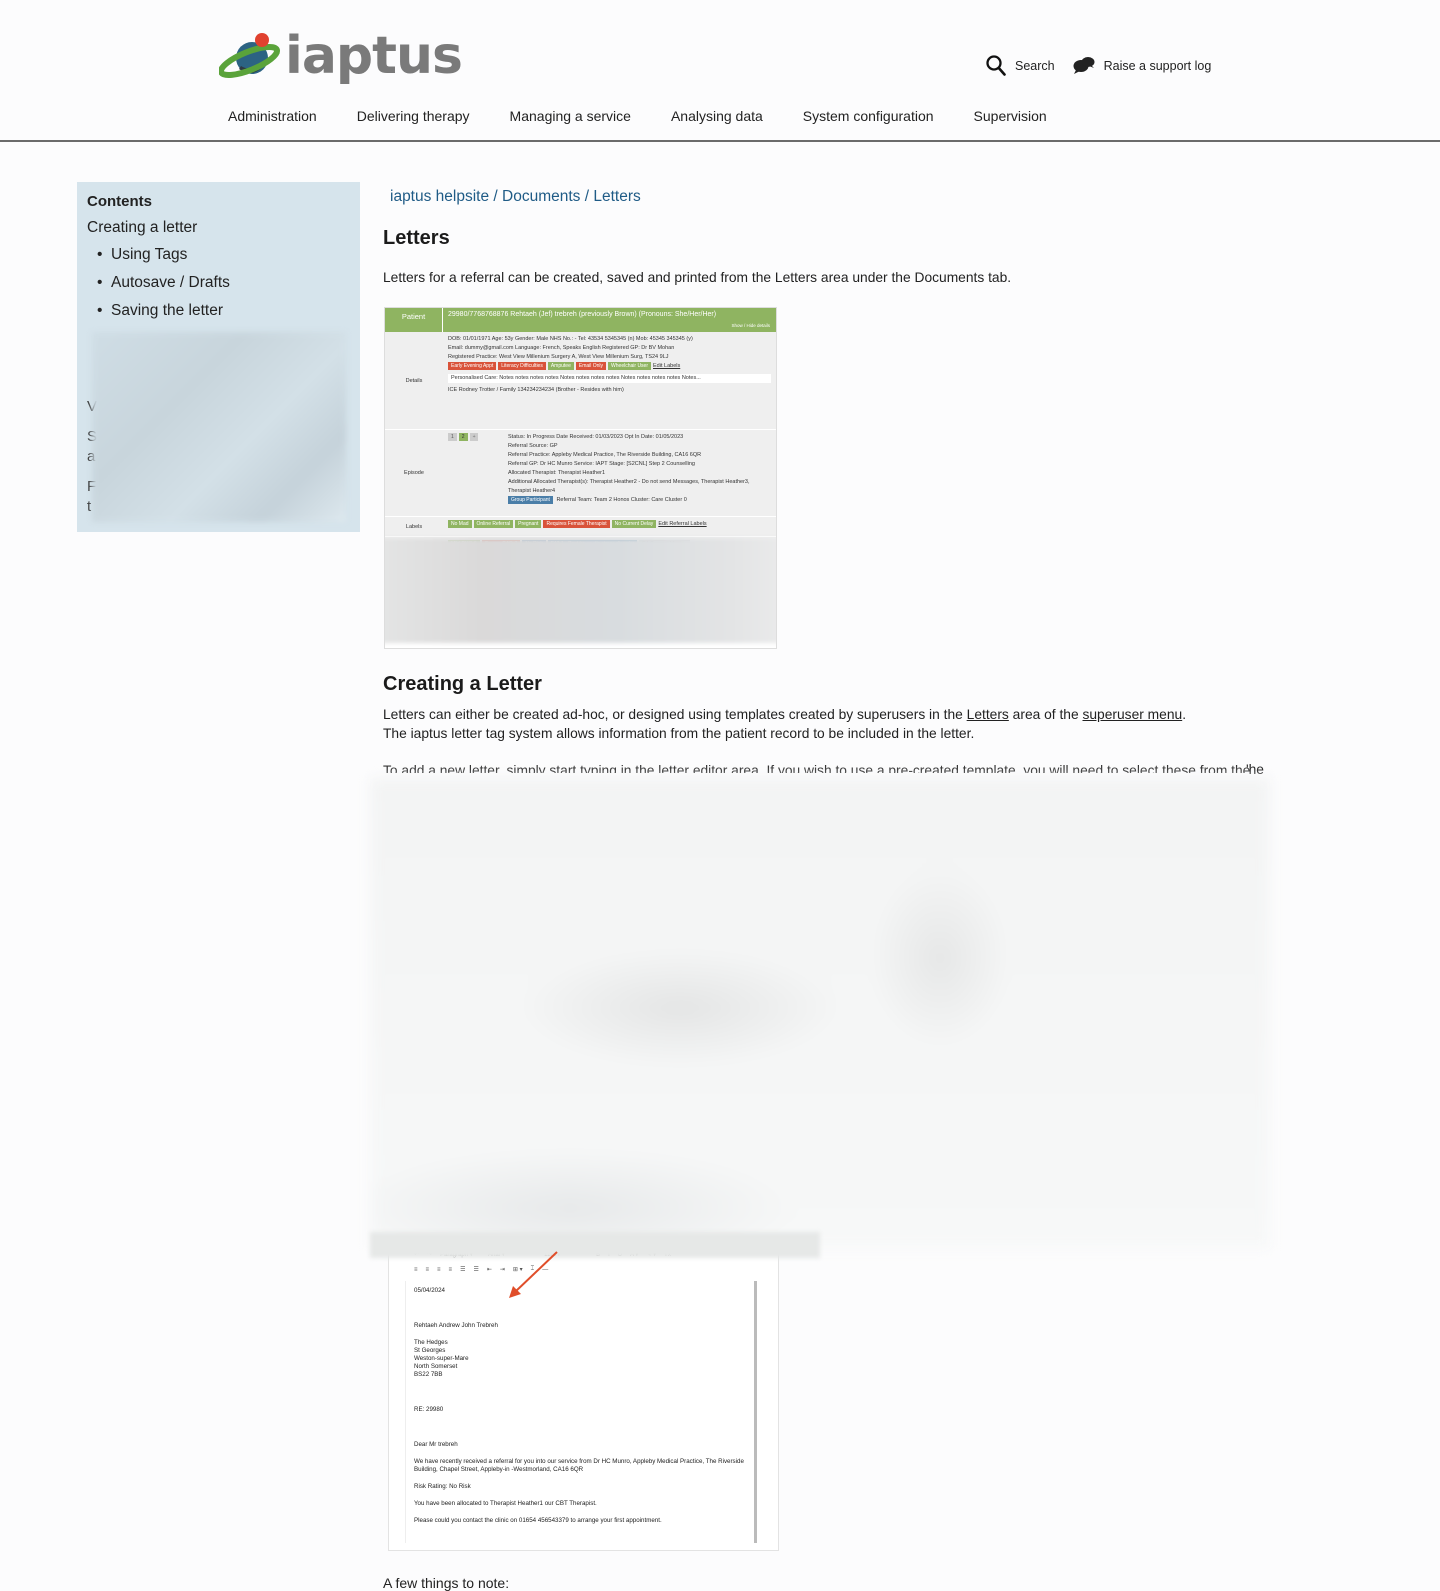 Image resolution: width=1440 pixels, height=1591 pixels. I want to click on tag: No Mad, so click(460, 524).